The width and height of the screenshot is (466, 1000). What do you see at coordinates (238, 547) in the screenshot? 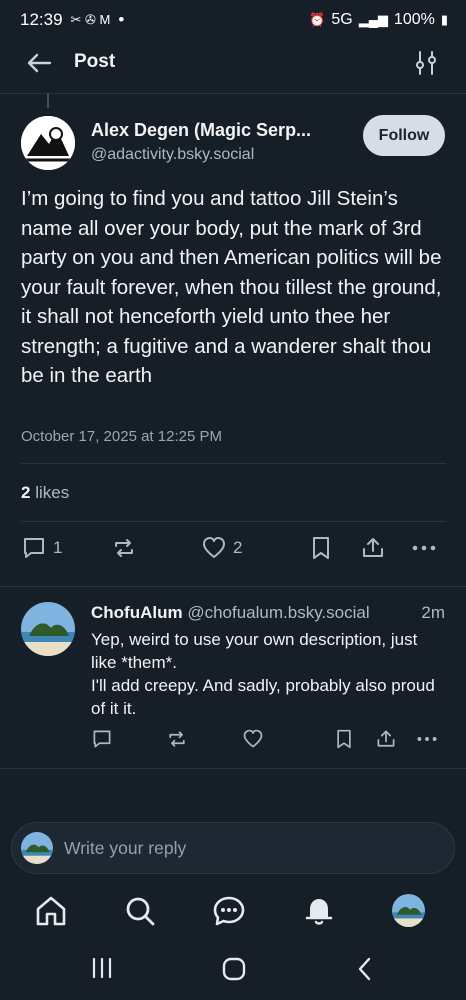
I see `like-count: 2` at bounding box center [238, 547].